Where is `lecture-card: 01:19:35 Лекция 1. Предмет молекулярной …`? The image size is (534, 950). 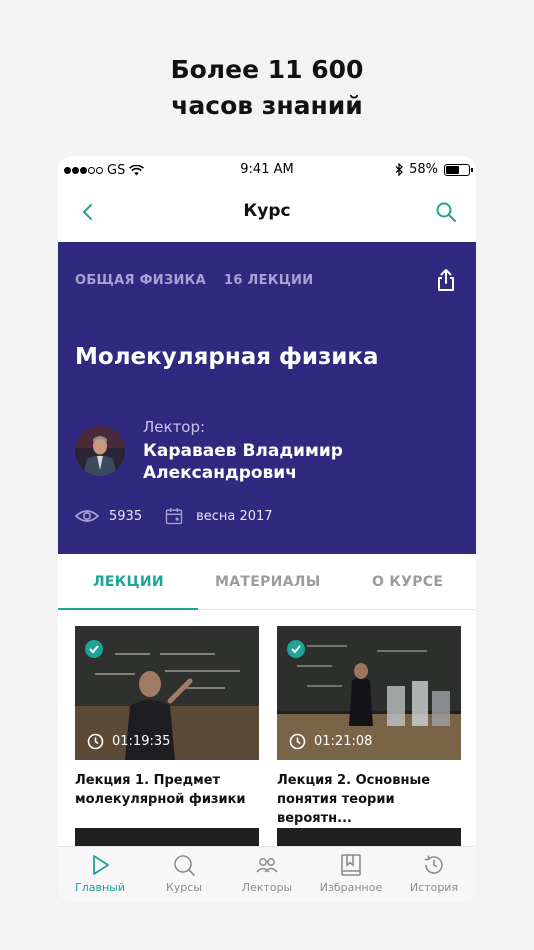 lecture-card: 01:19:35 Лекция 1. Предмет молекулярной … is located at coordinates (167, 717).